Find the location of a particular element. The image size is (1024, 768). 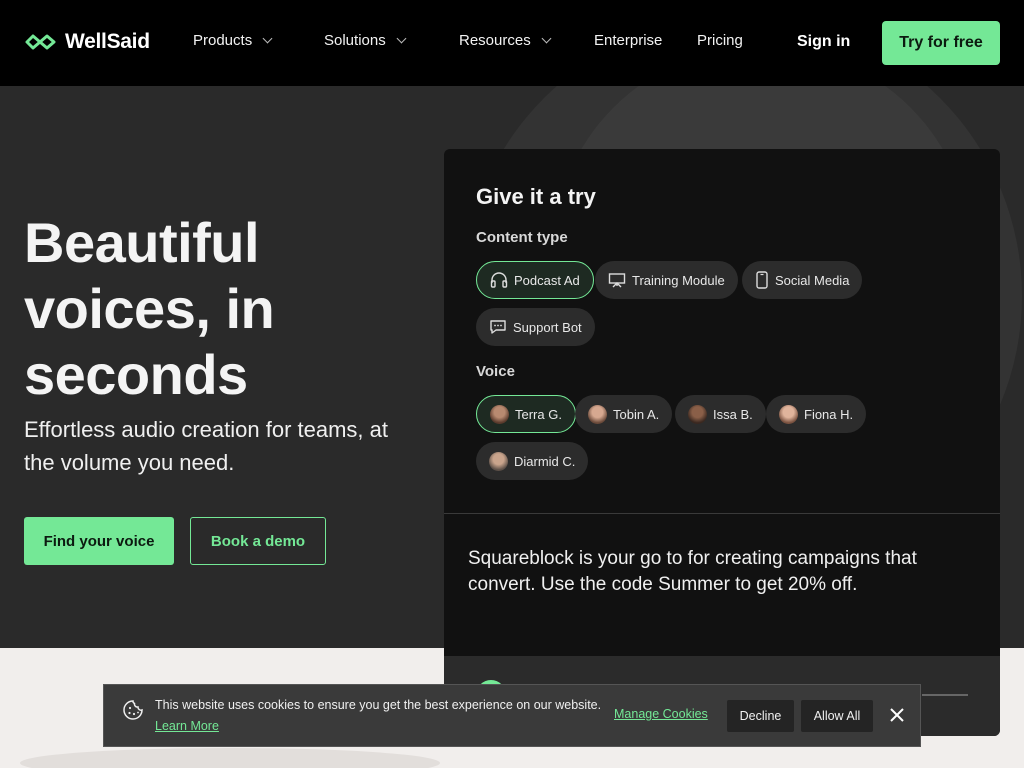

voice-issa: Issa B. is located at coordinates (720, 414).